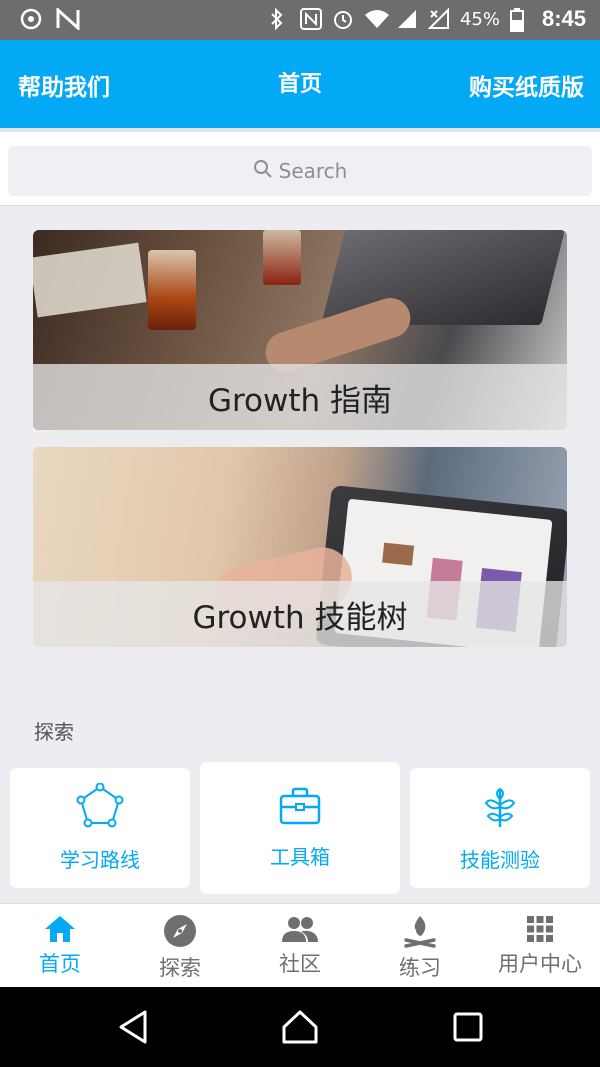 The image size is (600, 1067). Describe the element at coordinates (468, 1027) in the screenshot. I see `recents-icon` at that location.